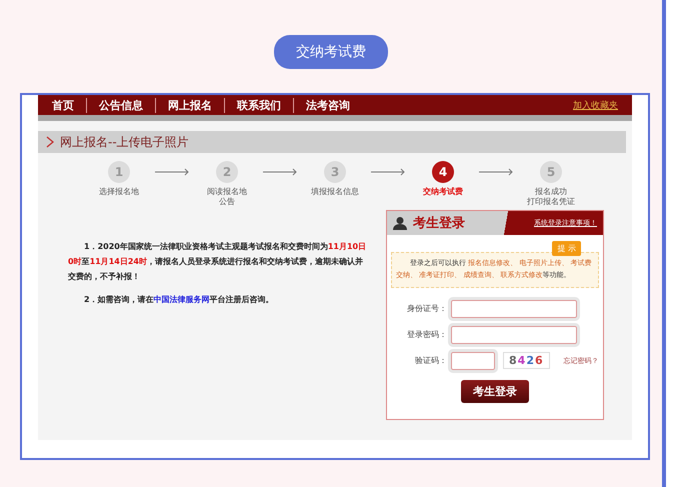 The height and width of the screenshot is (487, 673). Describe the element at coordinates (495, 391) in the screenshot. I see `login-button: 考生登录` at that location.